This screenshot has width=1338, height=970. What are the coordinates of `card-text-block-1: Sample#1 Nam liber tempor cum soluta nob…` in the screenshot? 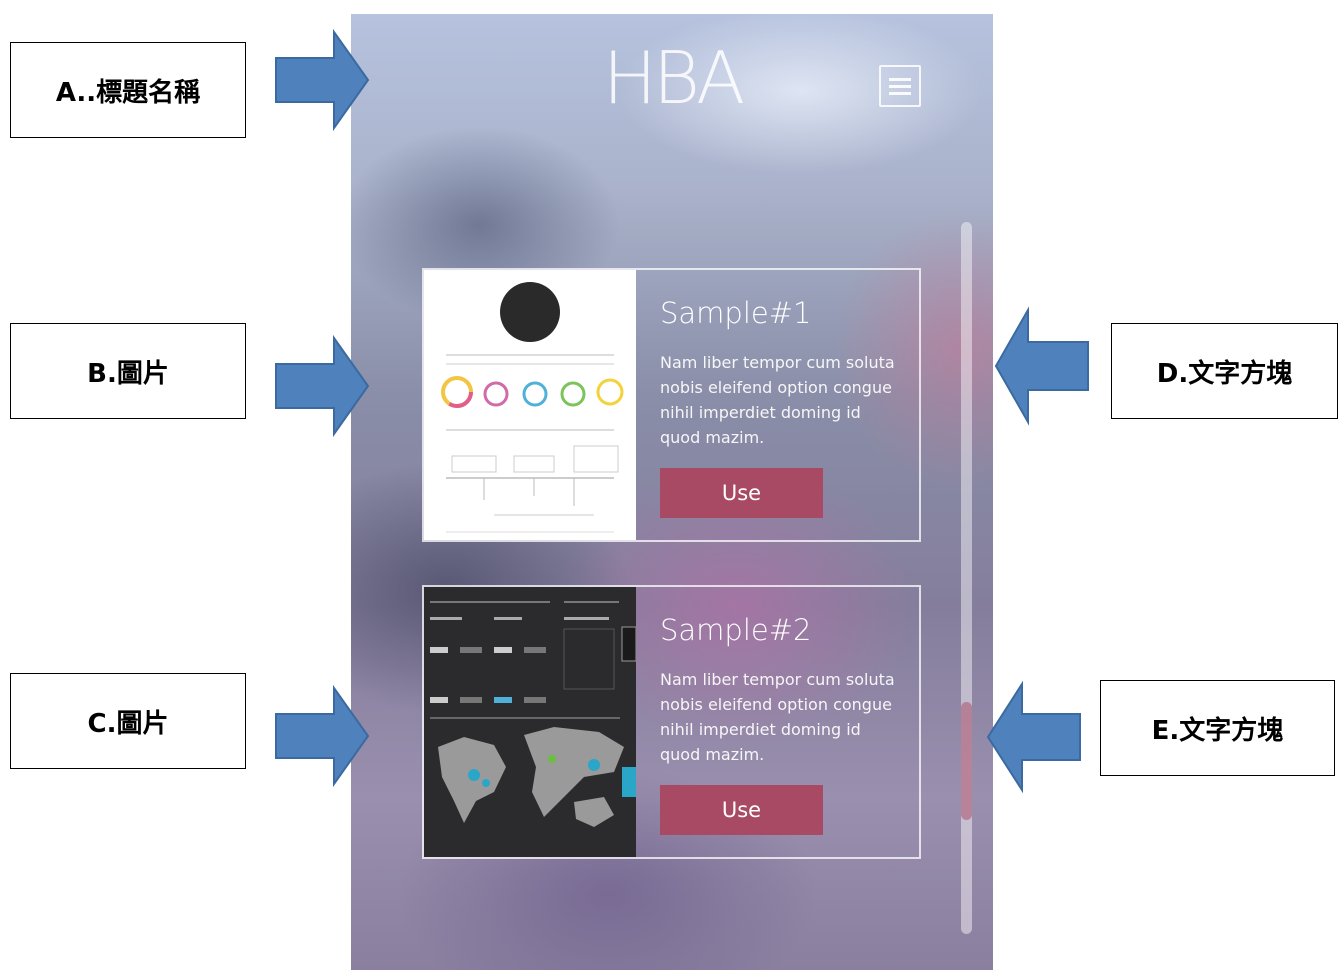 It's located at (780, 373).